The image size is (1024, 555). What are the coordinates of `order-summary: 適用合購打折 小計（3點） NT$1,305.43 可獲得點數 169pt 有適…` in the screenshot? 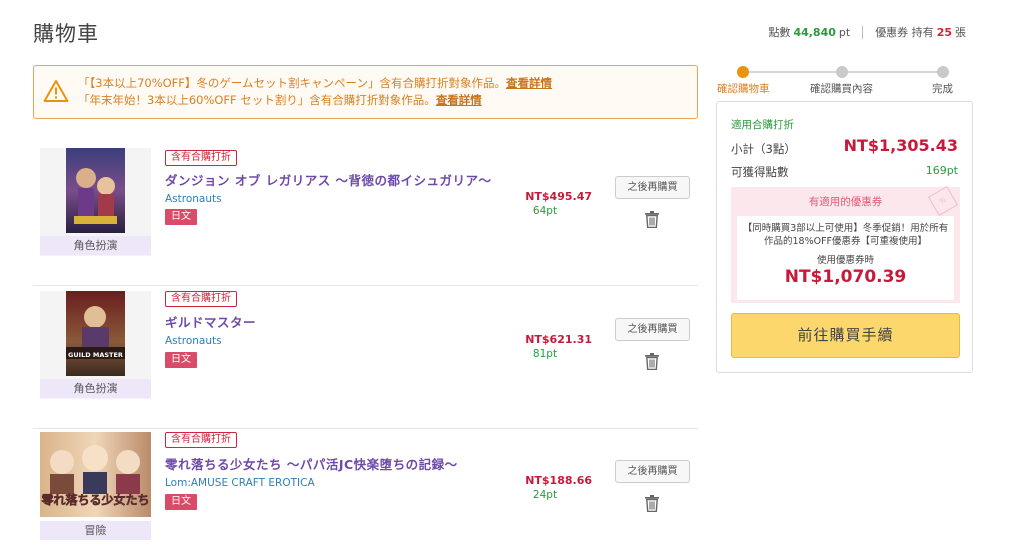 It's located at (844, 237).